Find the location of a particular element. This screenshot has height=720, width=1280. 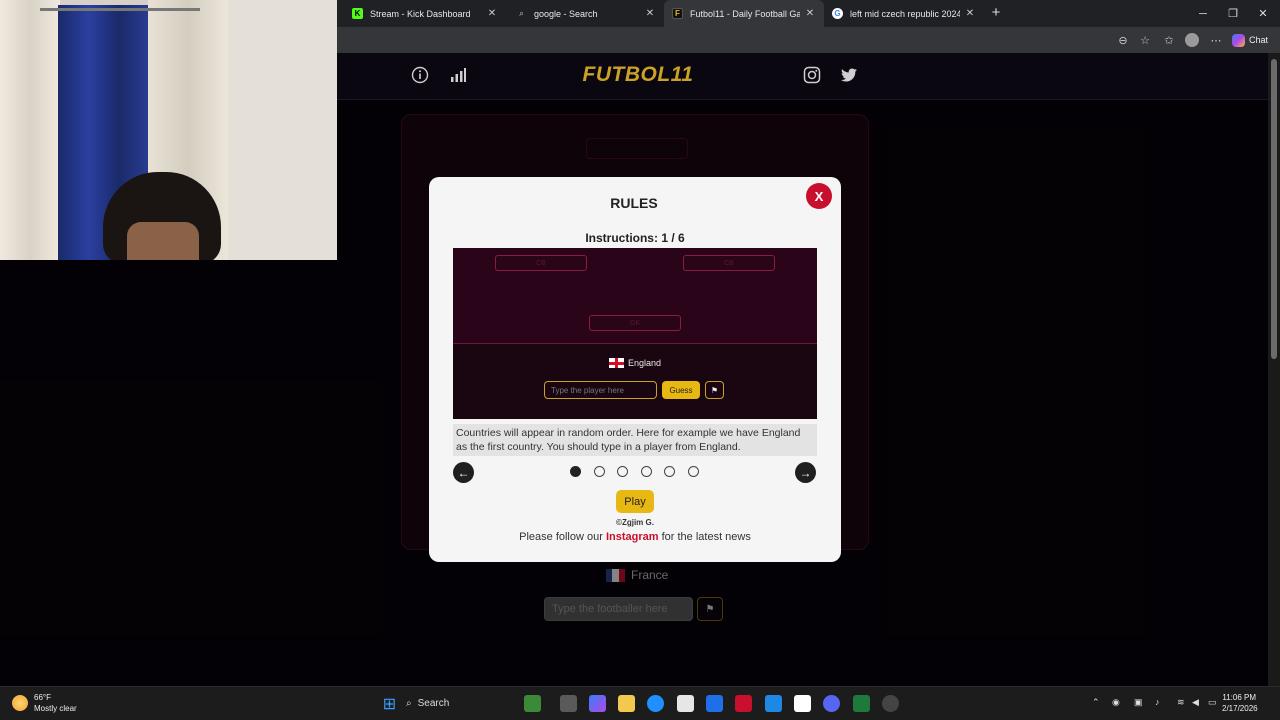

previous-step-button: ← is located at coordinates (463, 472).